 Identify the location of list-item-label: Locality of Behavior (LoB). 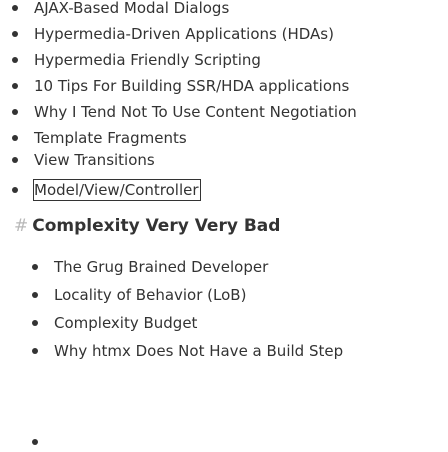
(150, 295).